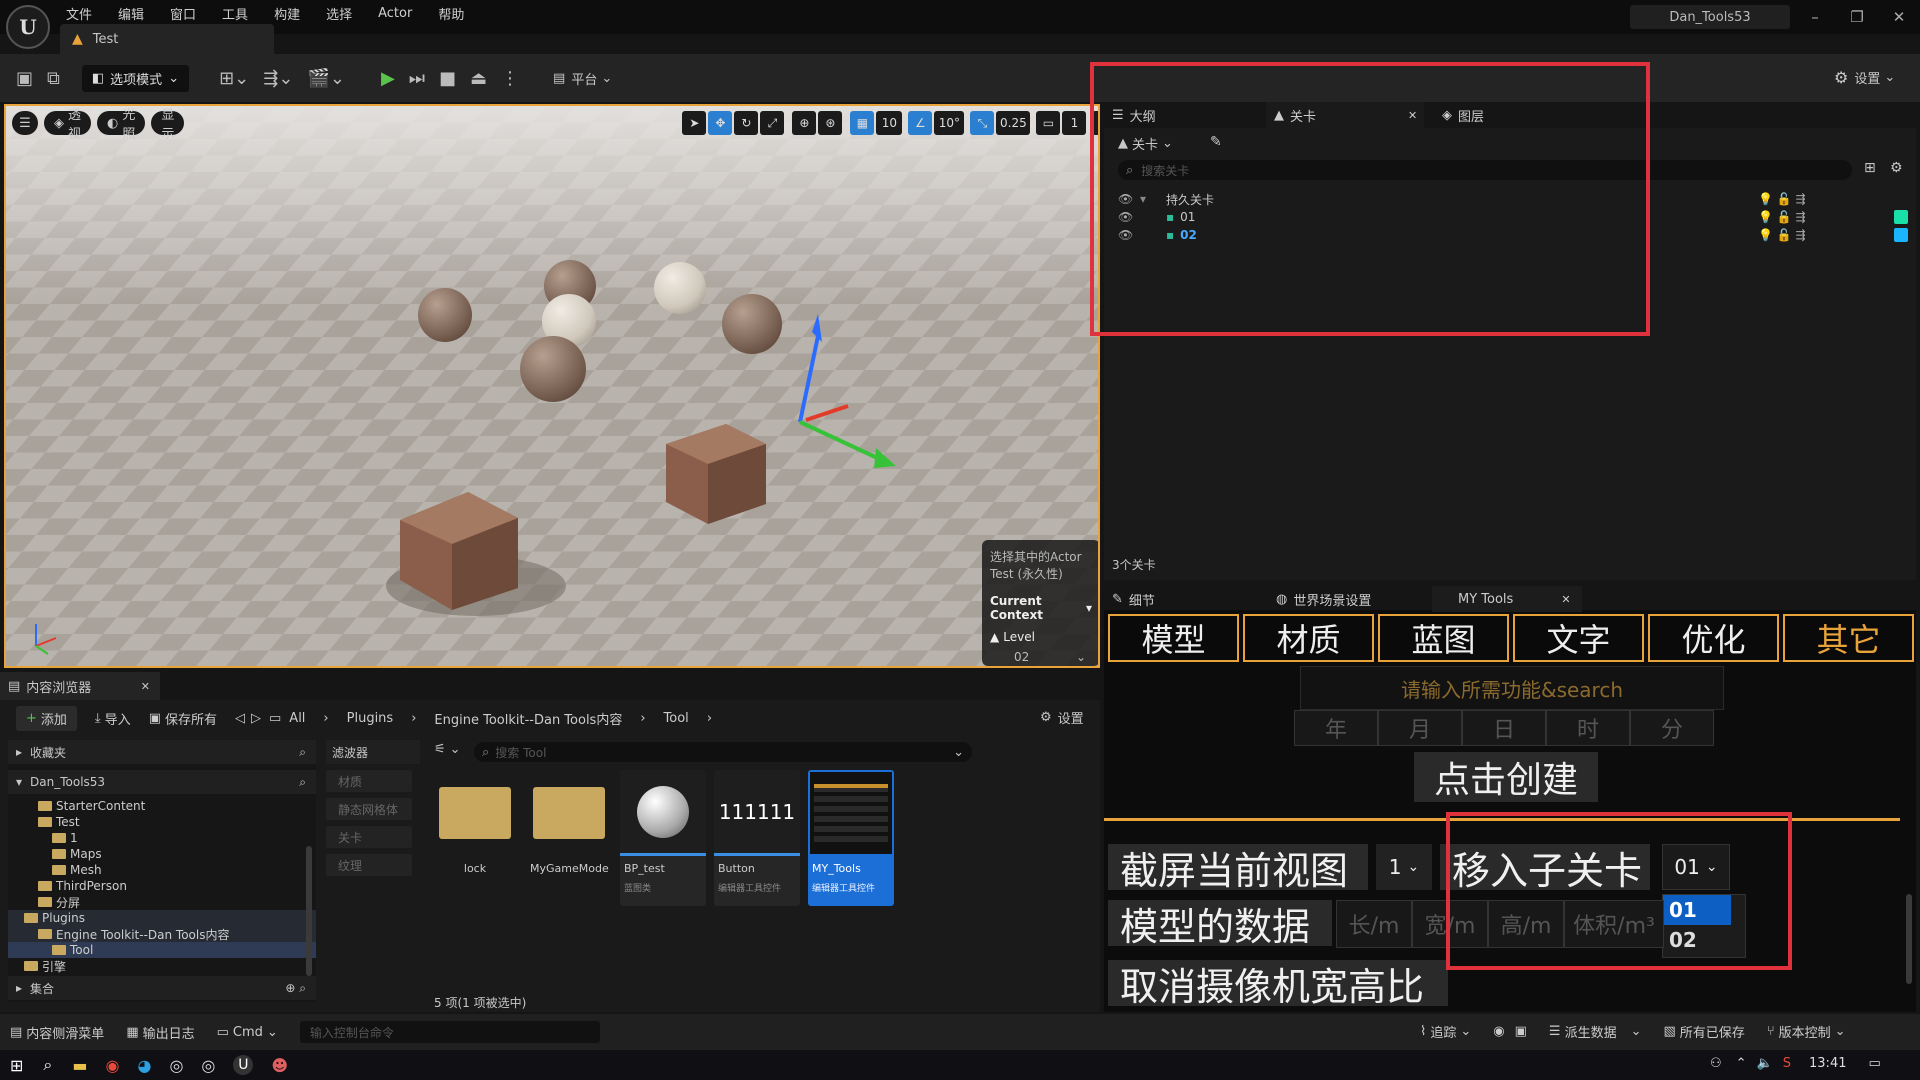  Describe the element at coordinates (1512, 688) in the screenshot. I see `tool-search-input: 请输入所需功能&search` at that location.